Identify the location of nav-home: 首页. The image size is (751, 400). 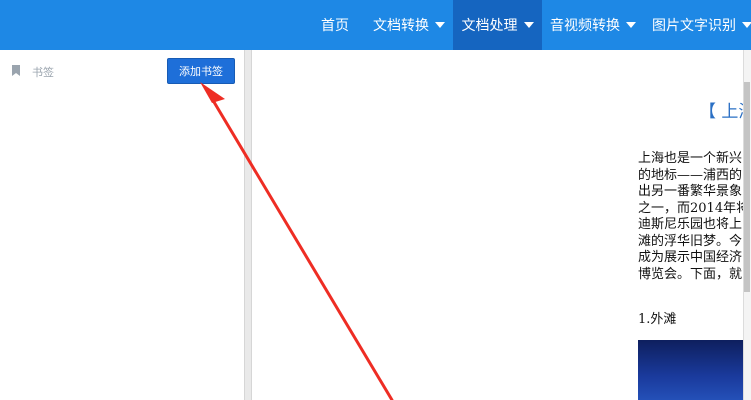
(335, 25).